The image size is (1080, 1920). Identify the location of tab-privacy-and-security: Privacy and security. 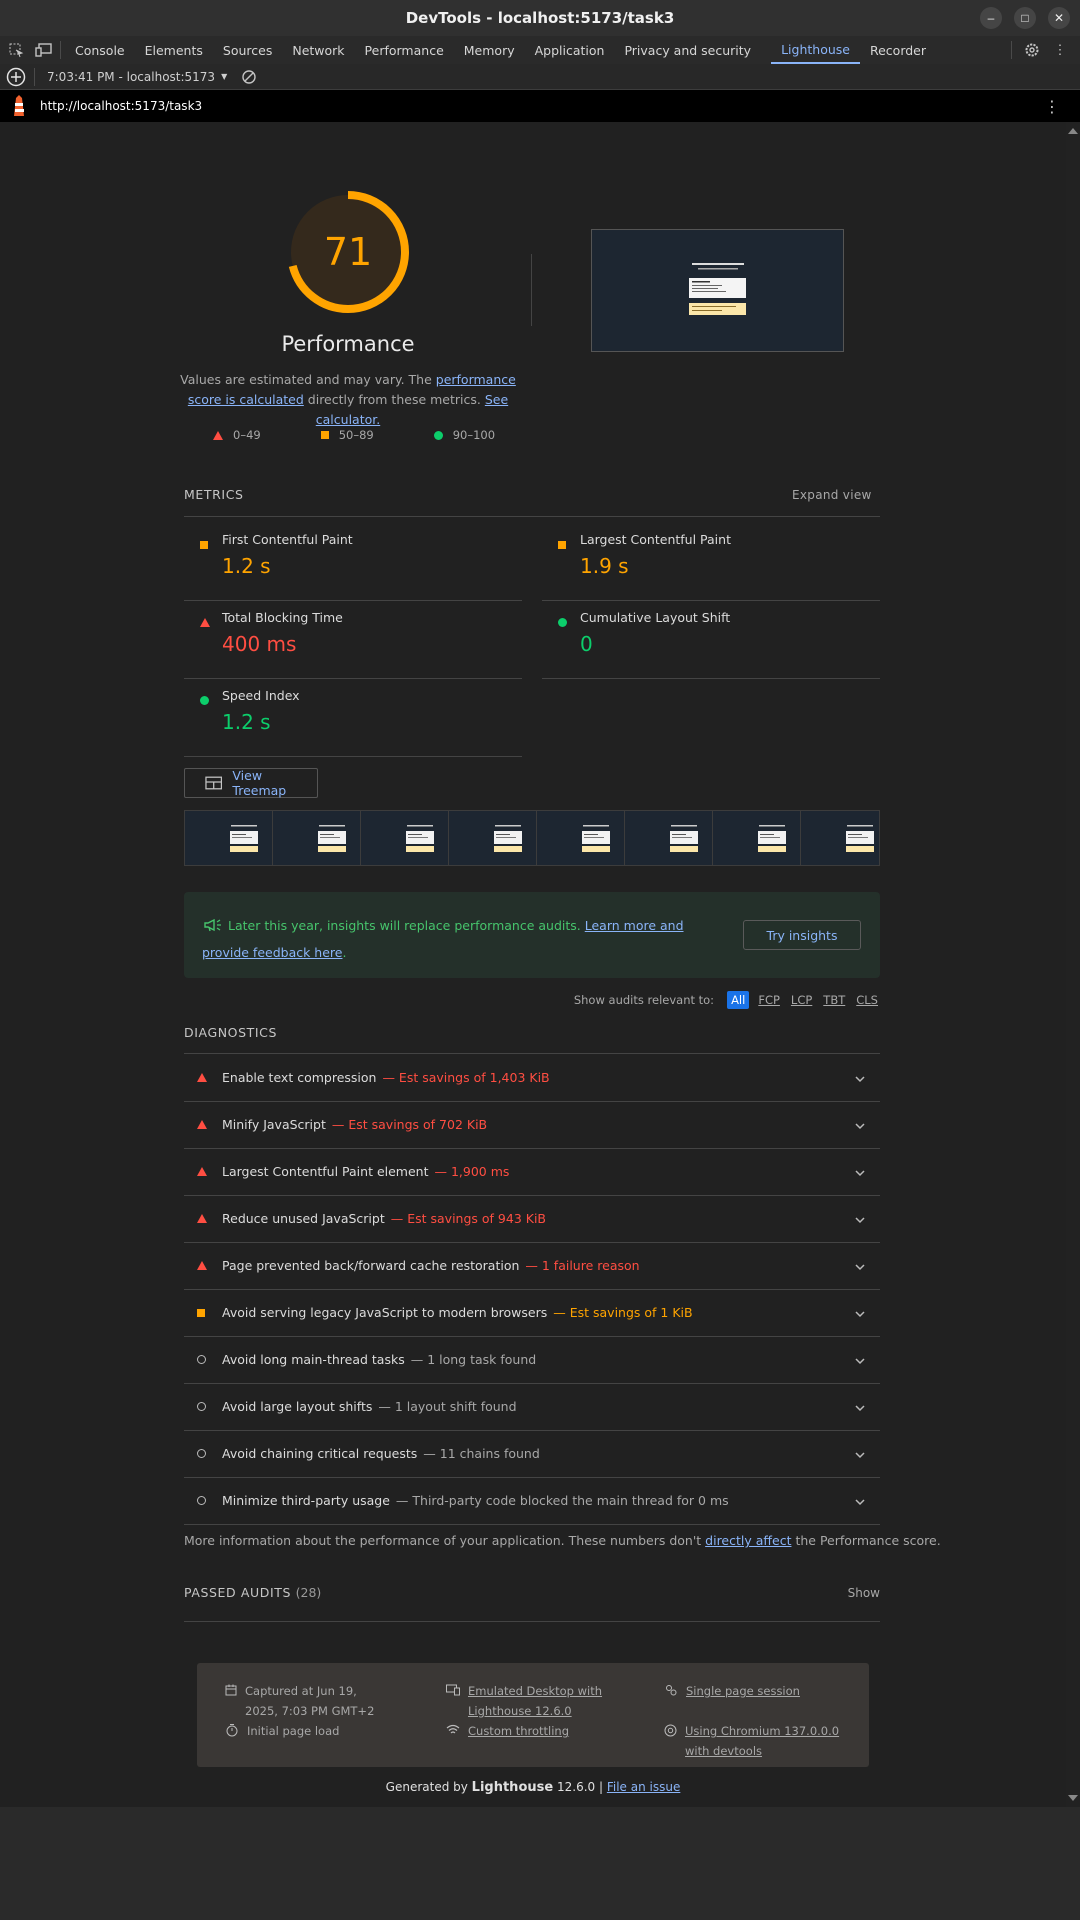
(687, 50).